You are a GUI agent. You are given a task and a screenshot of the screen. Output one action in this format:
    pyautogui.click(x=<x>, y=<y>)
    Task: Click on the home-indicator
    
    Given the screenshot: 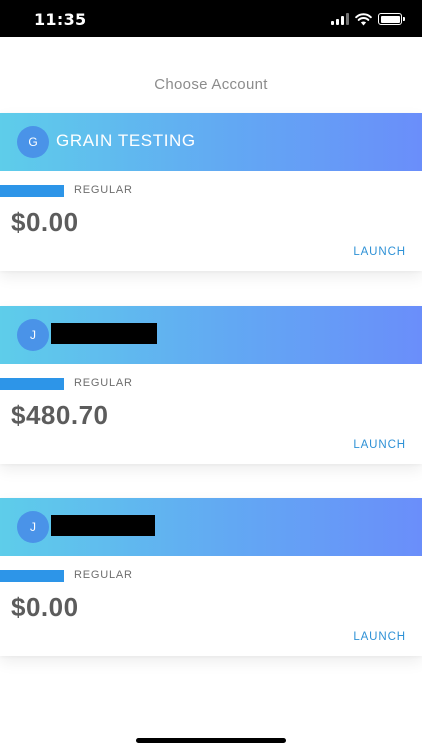 What is the action you would take?
    pyautogui.click(x=211, y=740)
    